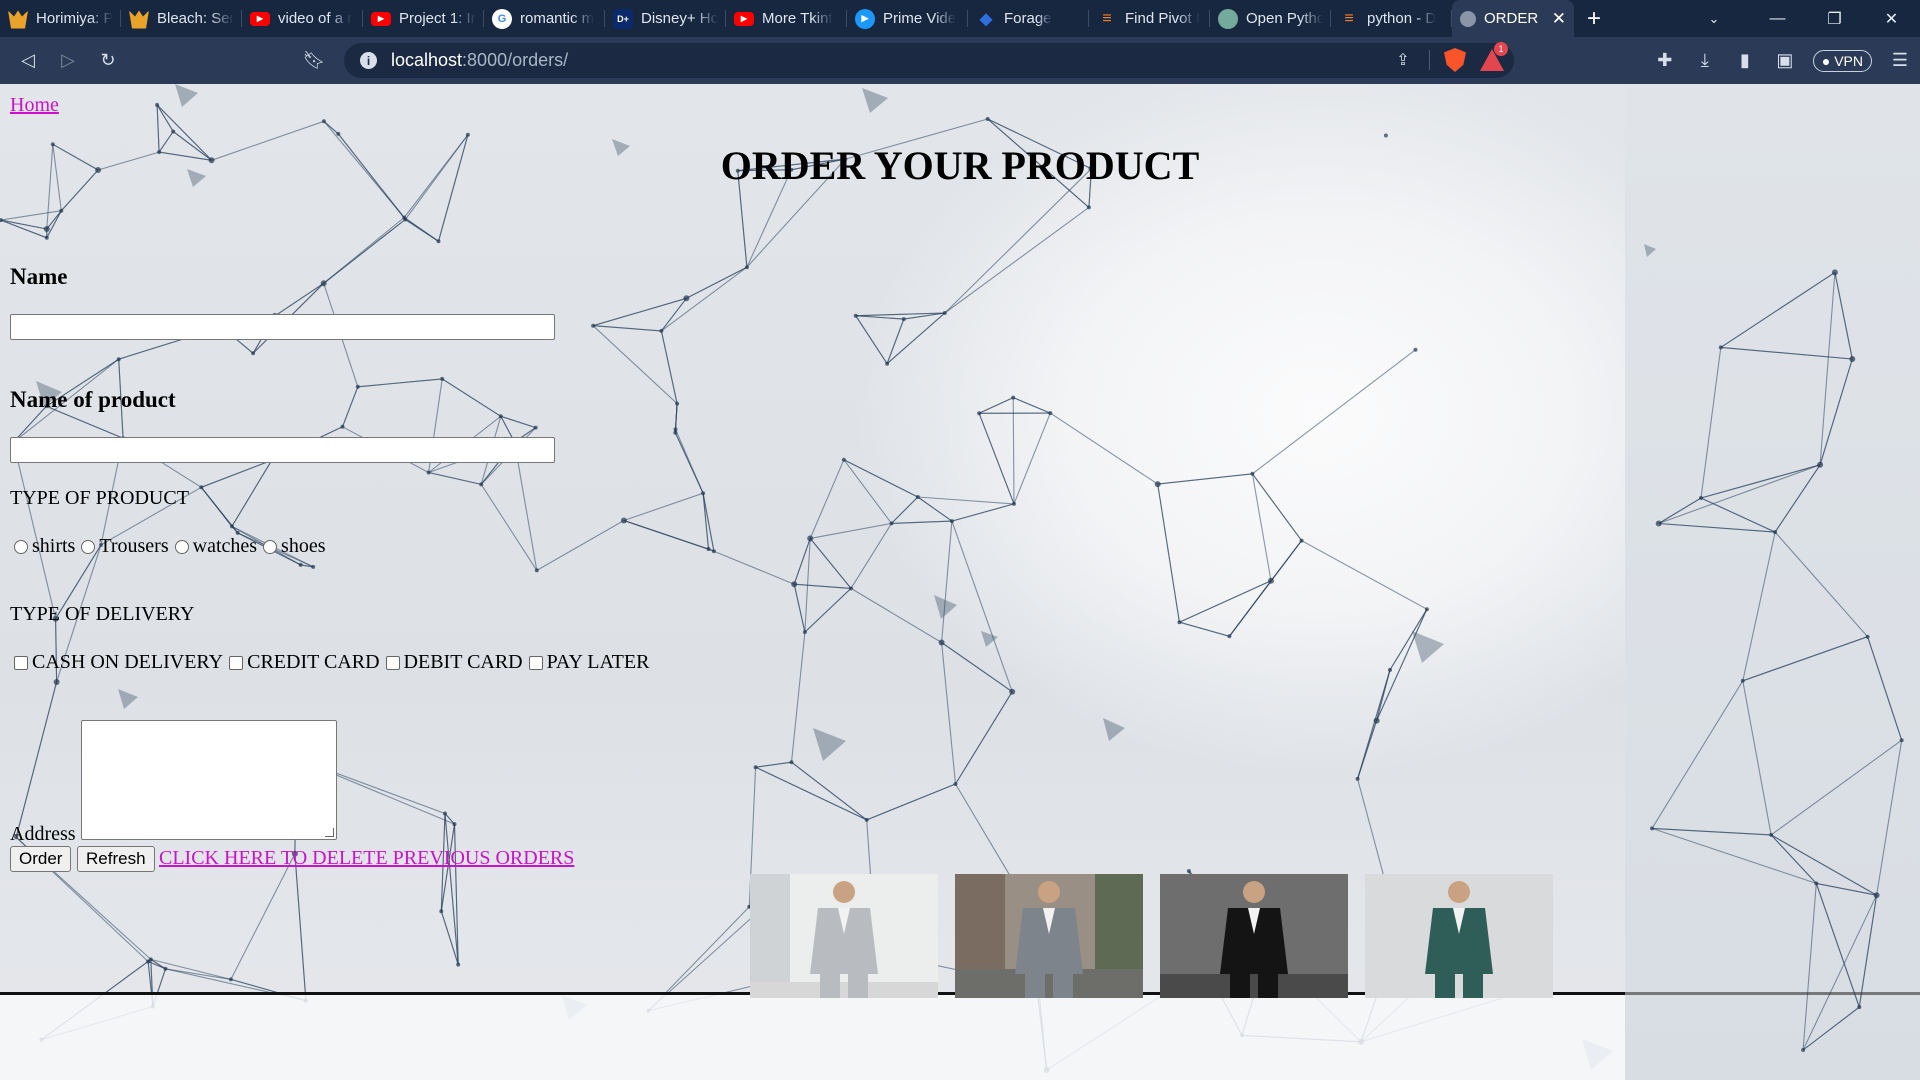 The height and width of the screenshot is (1080, 1920). Describe the element at coordinates (1403, 60) in the screenshot. I see `share-icon: ⇪` at that location.